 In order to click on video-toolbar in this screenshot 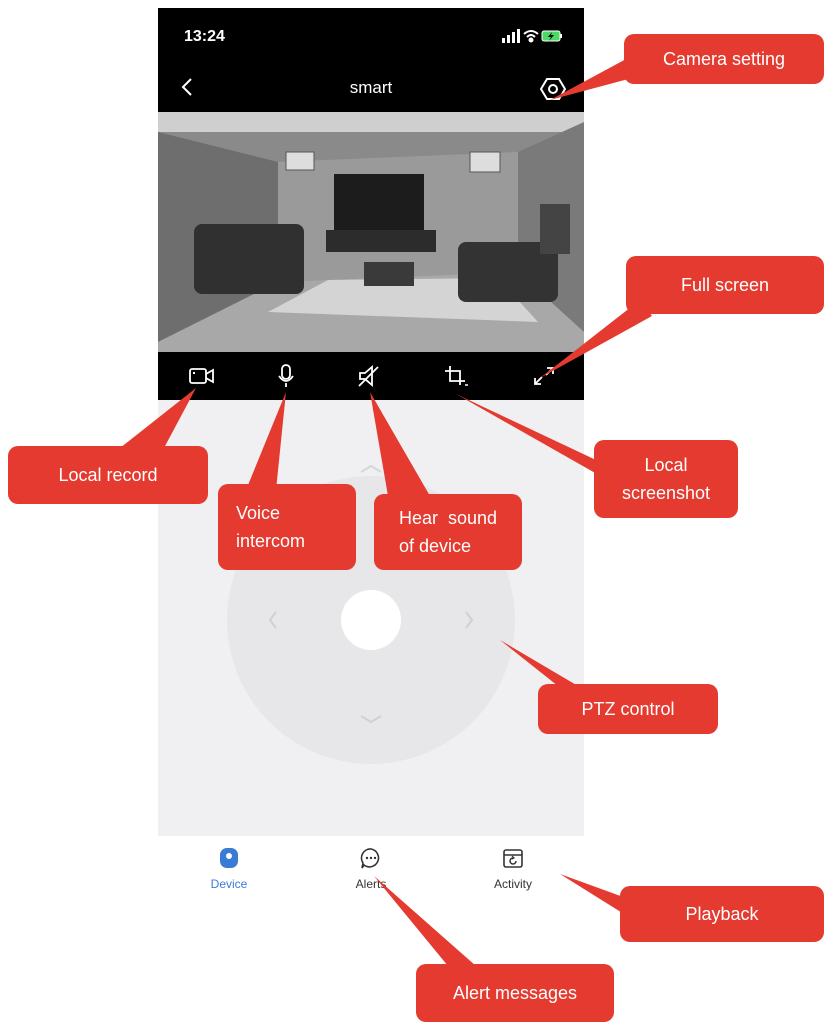, I will do `click(371, 376)`.